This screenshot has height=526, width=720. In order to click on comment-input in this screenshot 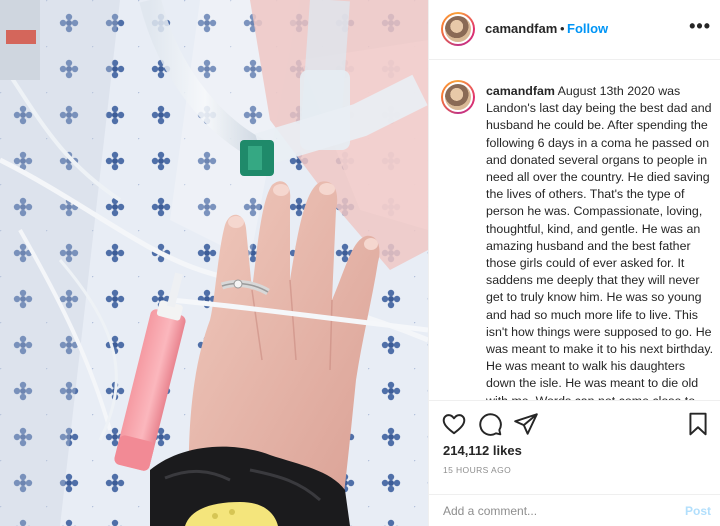, I will do `click(553, 511)`.